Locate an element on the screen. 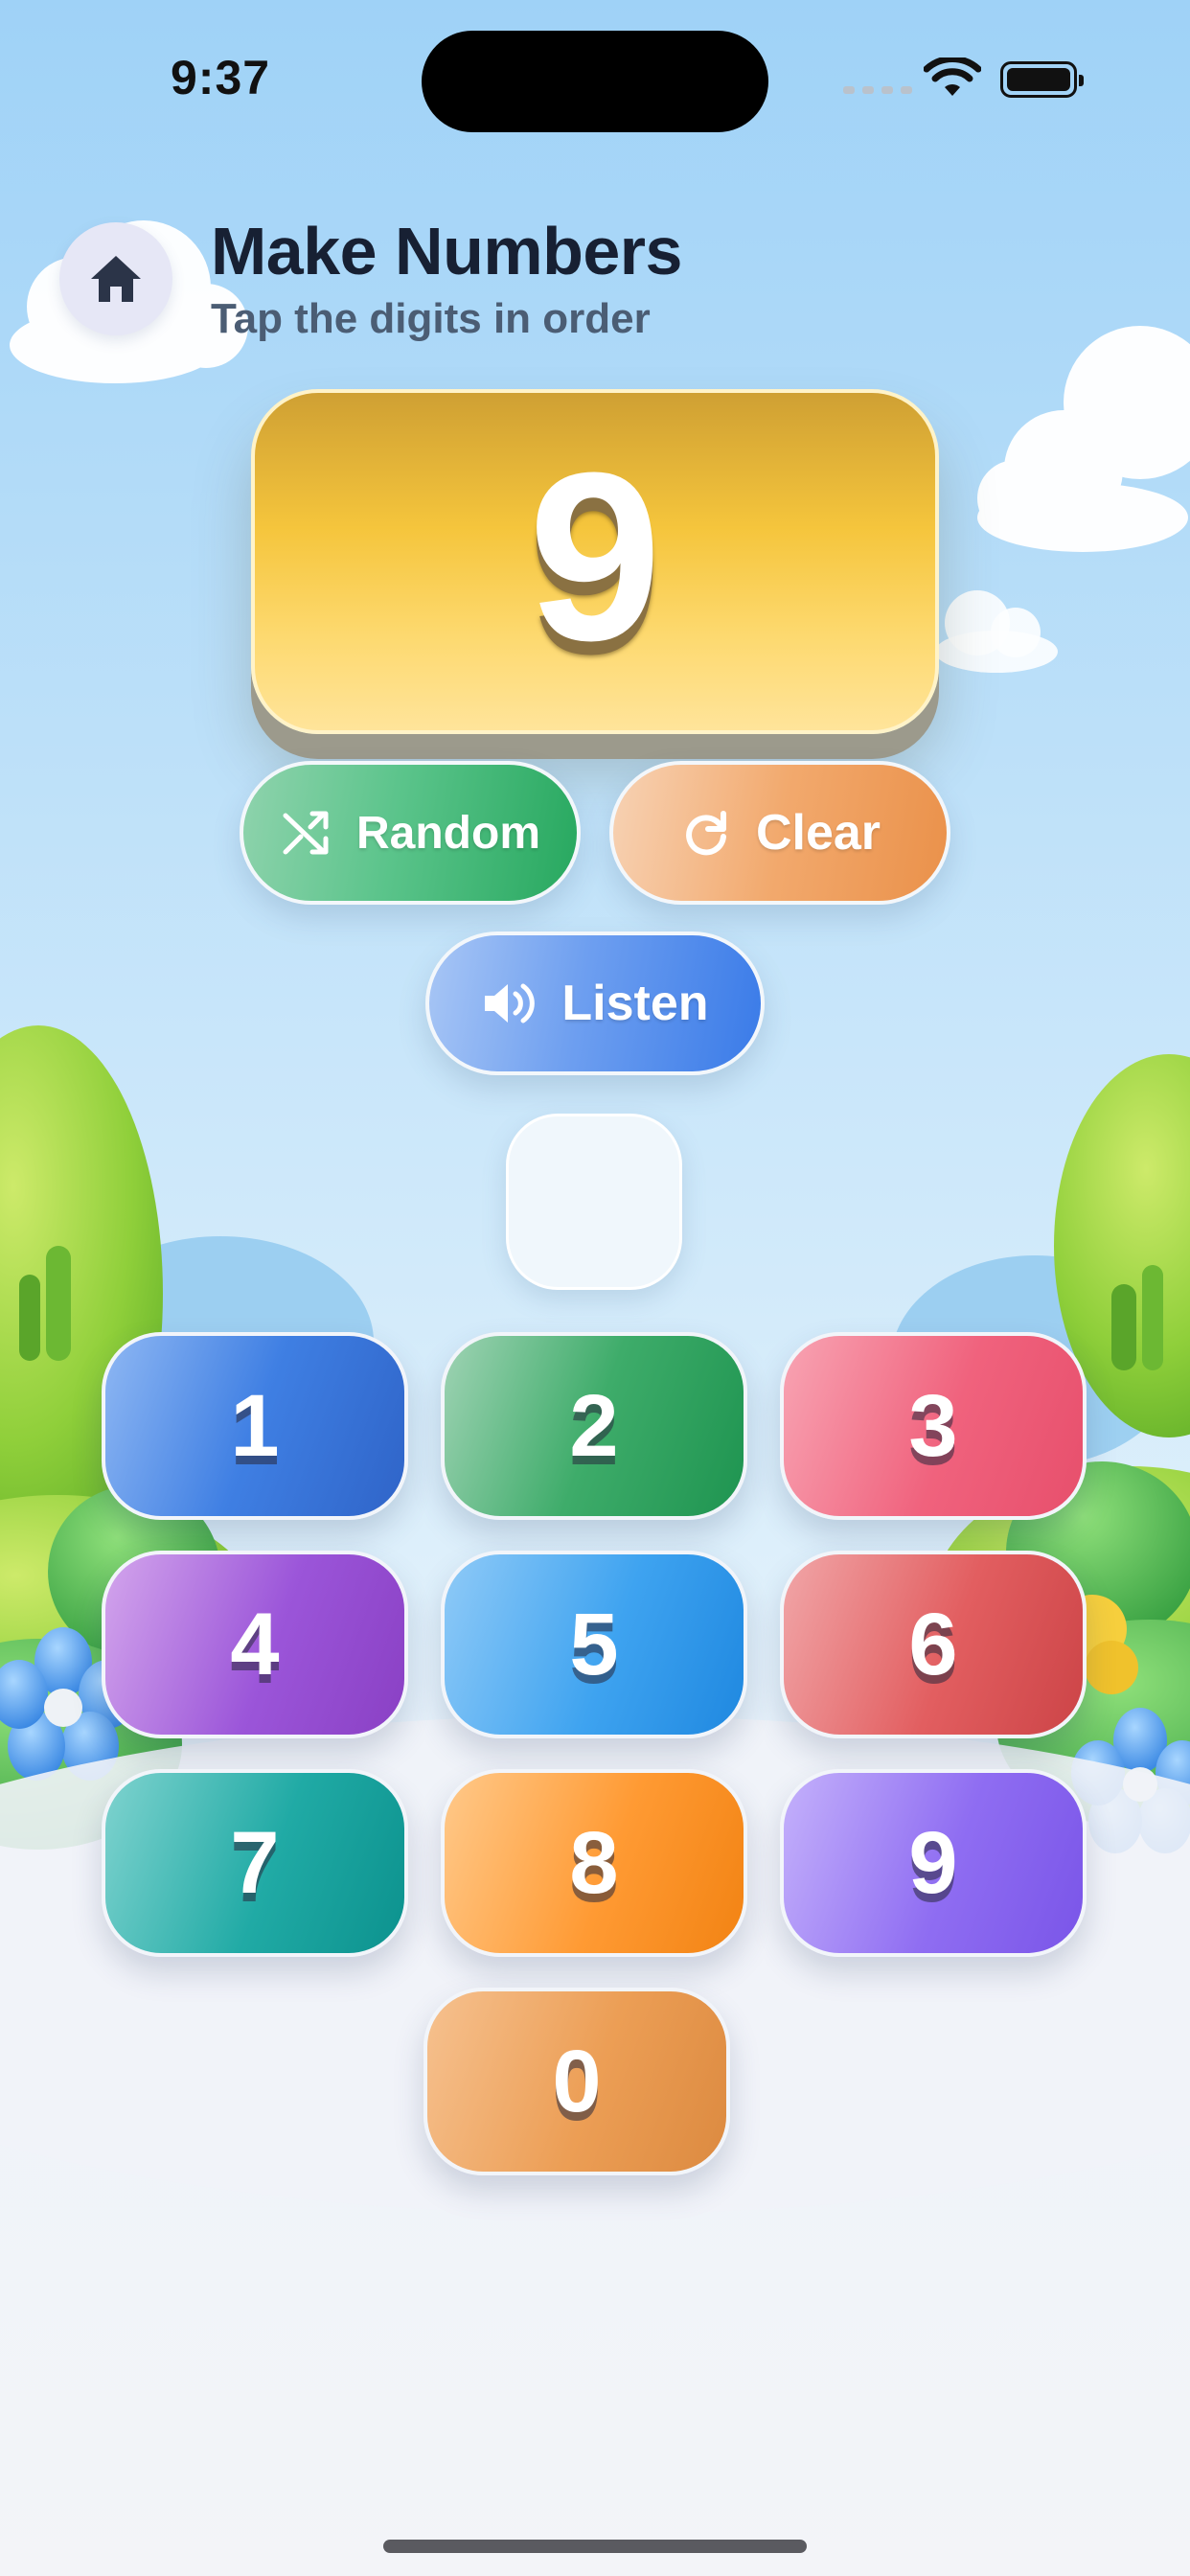 The image size is (1190, 2576). digit-key-label: 4 is located at coordinates (255, 1644).